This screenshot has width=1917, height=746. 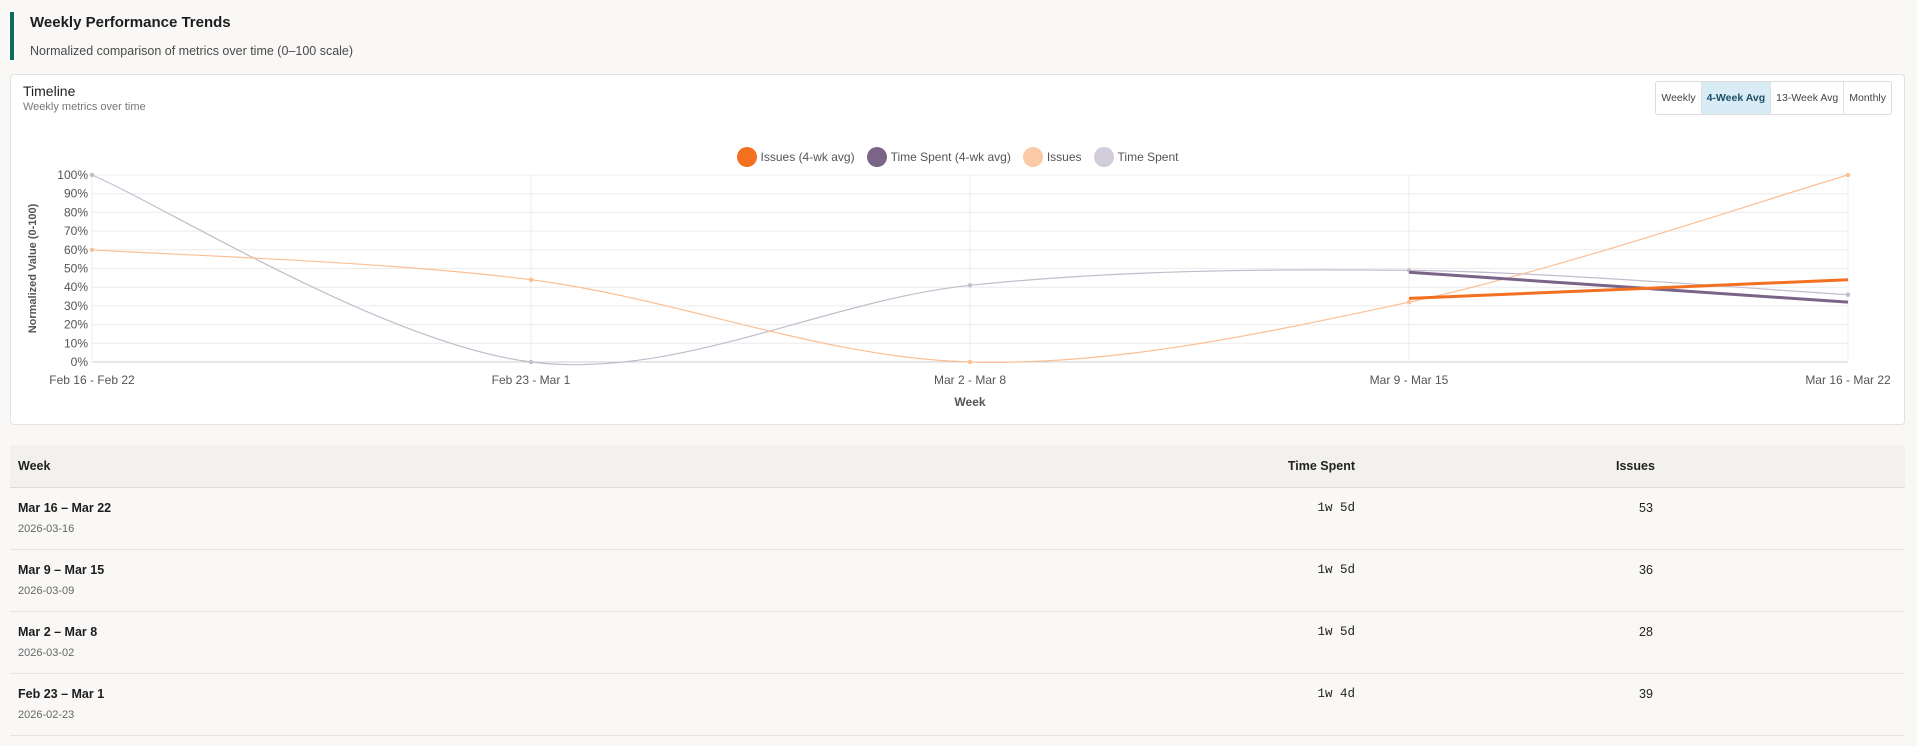 What do you see at coordinates (61, 570) in the screenshot?
I see `row-week: Mar 9 – Mar 15` at bounding box center [61, 570].